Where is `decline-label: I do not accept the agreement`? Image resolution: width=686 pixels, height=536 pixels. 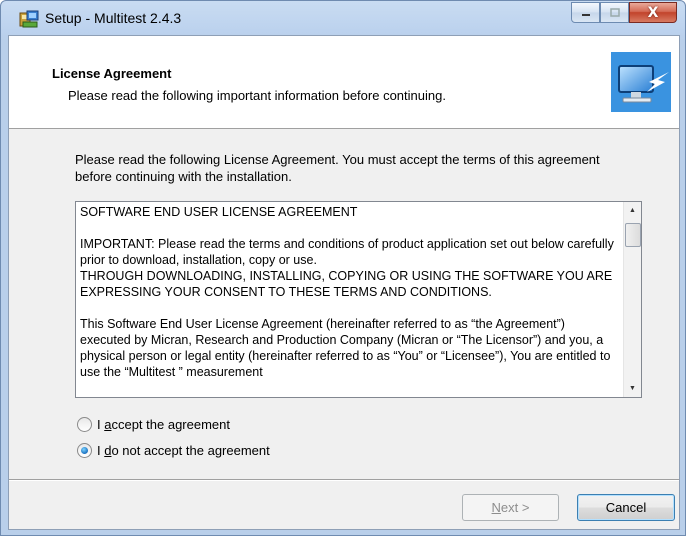
decline-label: I do not accept the agreement is located at coordinates (183, 450).